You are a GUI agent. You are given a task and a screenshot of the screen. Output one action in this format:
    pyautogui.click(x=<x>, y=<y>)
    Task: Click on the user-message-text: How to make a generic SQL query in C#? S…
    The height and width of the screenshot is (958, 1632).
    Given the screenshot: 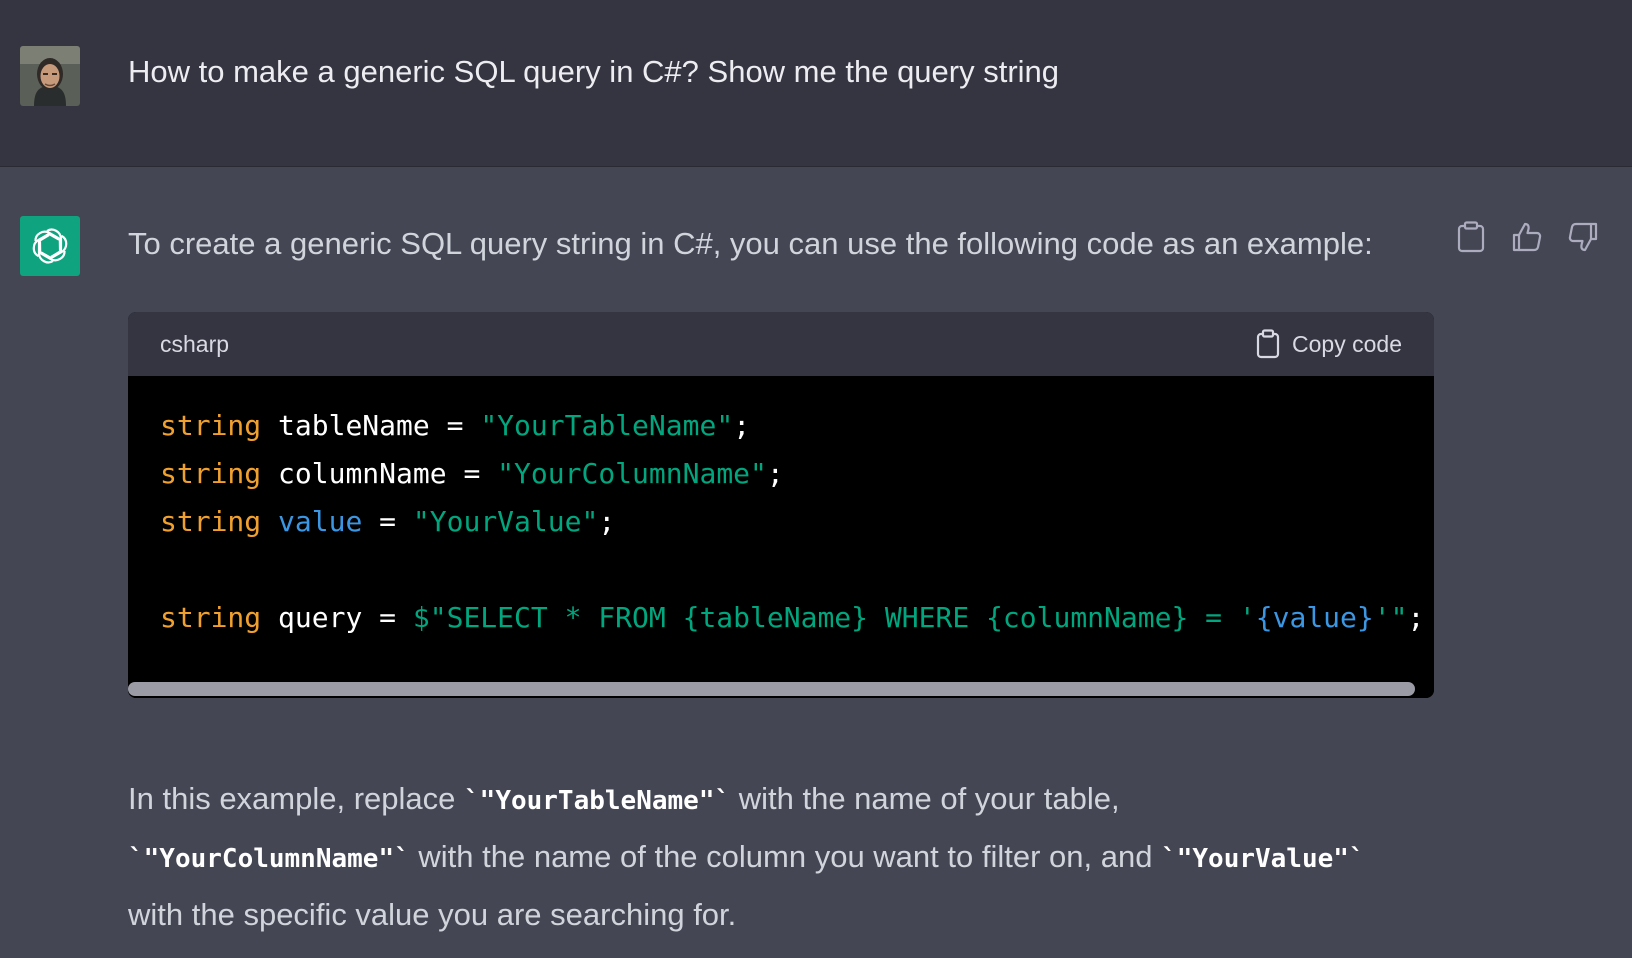 What is the action you would take?
    pyautogui.click(x=594, y=71)
    